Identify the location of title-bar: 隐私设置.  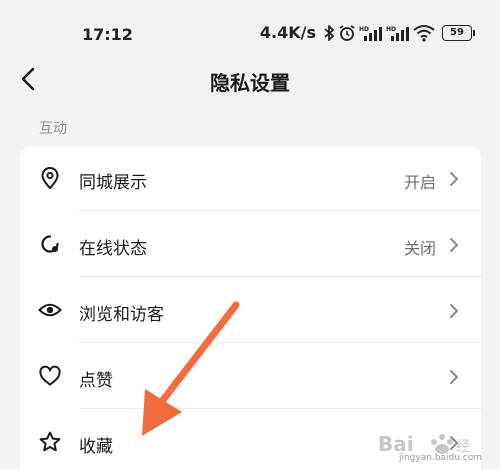
(250, 80).